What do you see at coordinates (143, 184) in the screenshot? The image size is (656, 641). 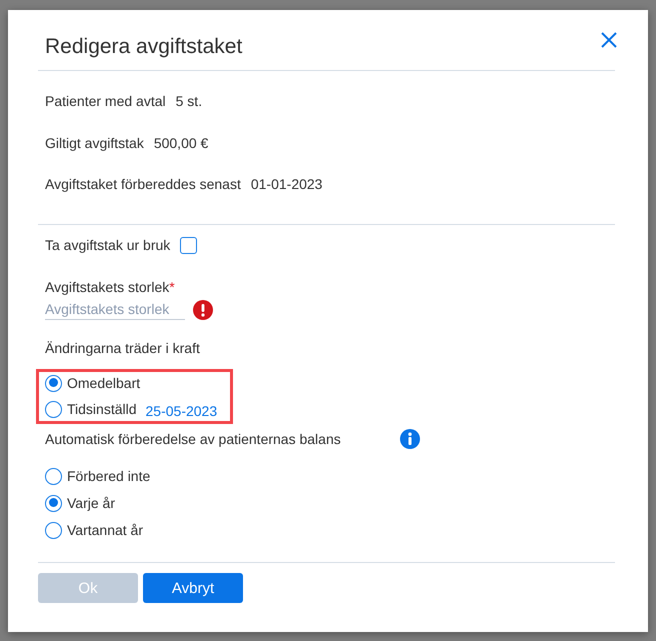 I see `info-label: Avgiftstaket förbereddes senast` at bounding box center [143, 184].